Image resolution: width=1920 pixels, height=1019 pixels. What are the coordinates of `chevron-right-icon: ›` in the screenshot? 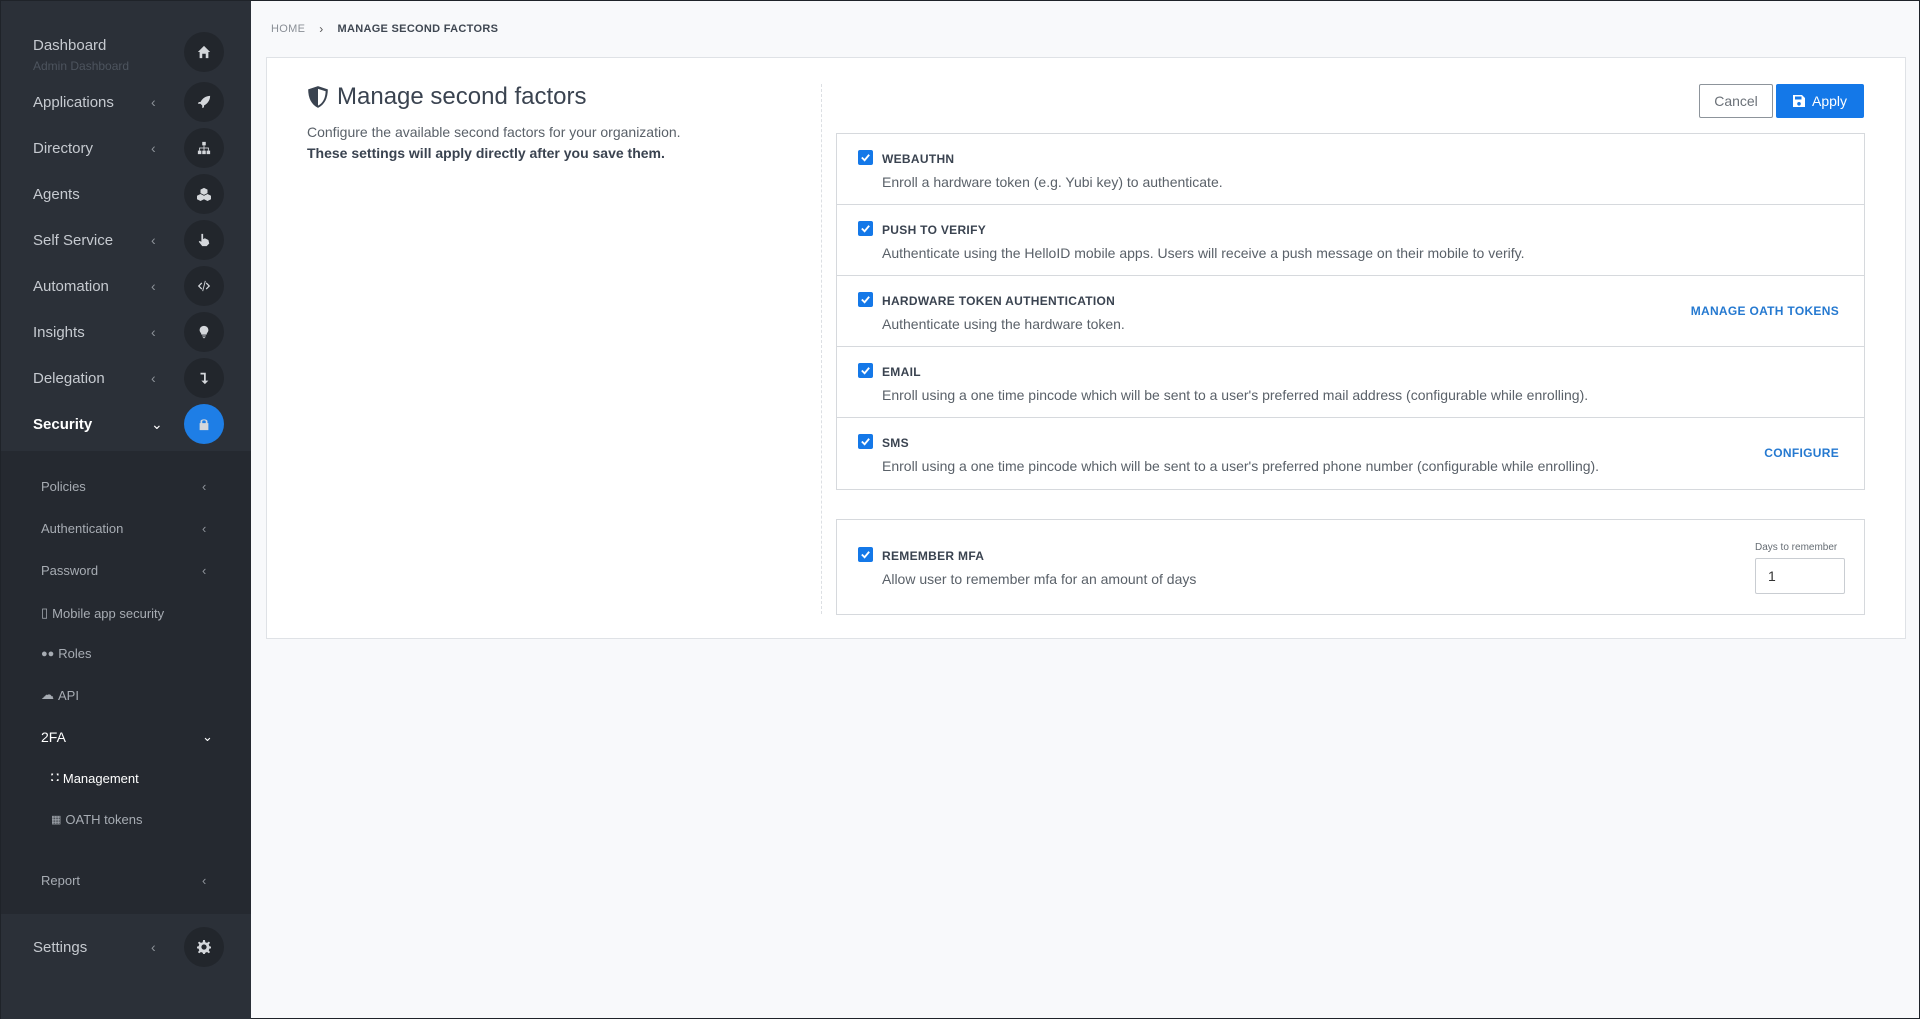 It's located at (321, 29).